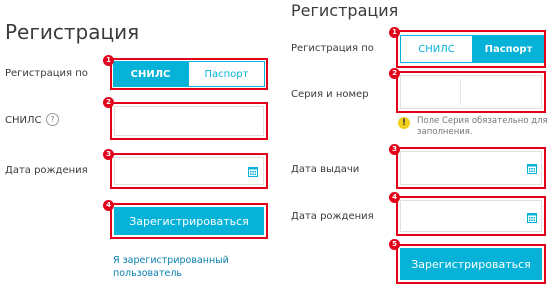  What do you see at coordinates (460, 92) in the screenshot?
I see `series-number-divider` at bounding box center [460, 92].